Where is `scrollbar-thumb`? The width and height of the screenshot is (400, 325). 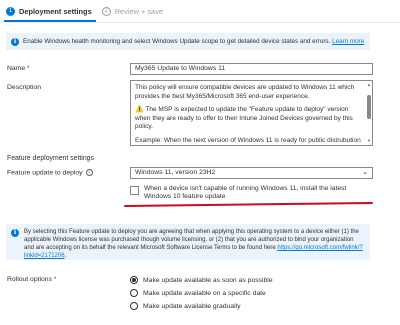
scrollbar-thumb is located at coordinates (369, 107).